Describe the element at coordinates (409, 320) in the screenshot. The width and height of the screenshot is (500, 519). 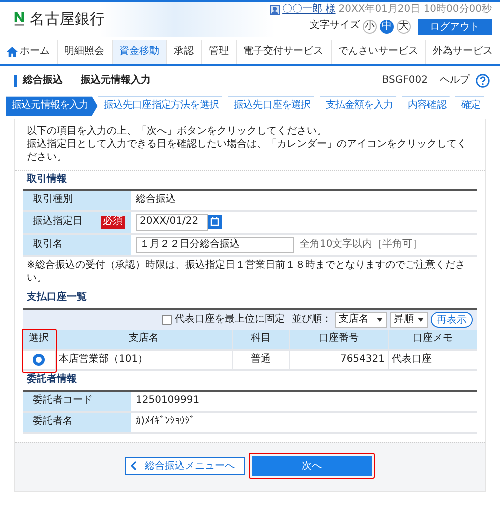
I see `sort-order-dropdown: 昇順` at that location.